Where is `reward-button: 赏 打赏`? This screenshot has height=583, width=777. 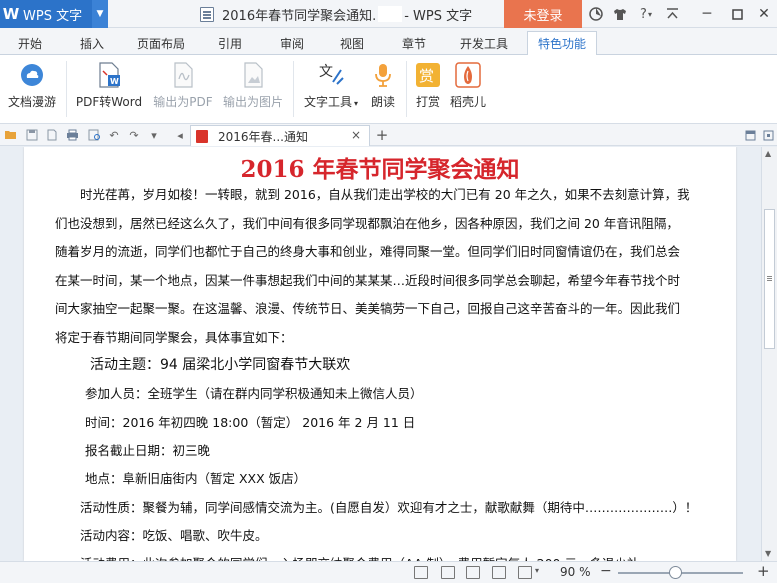
reward-button: 赏 打赏 is located at coordinates (428, 89).